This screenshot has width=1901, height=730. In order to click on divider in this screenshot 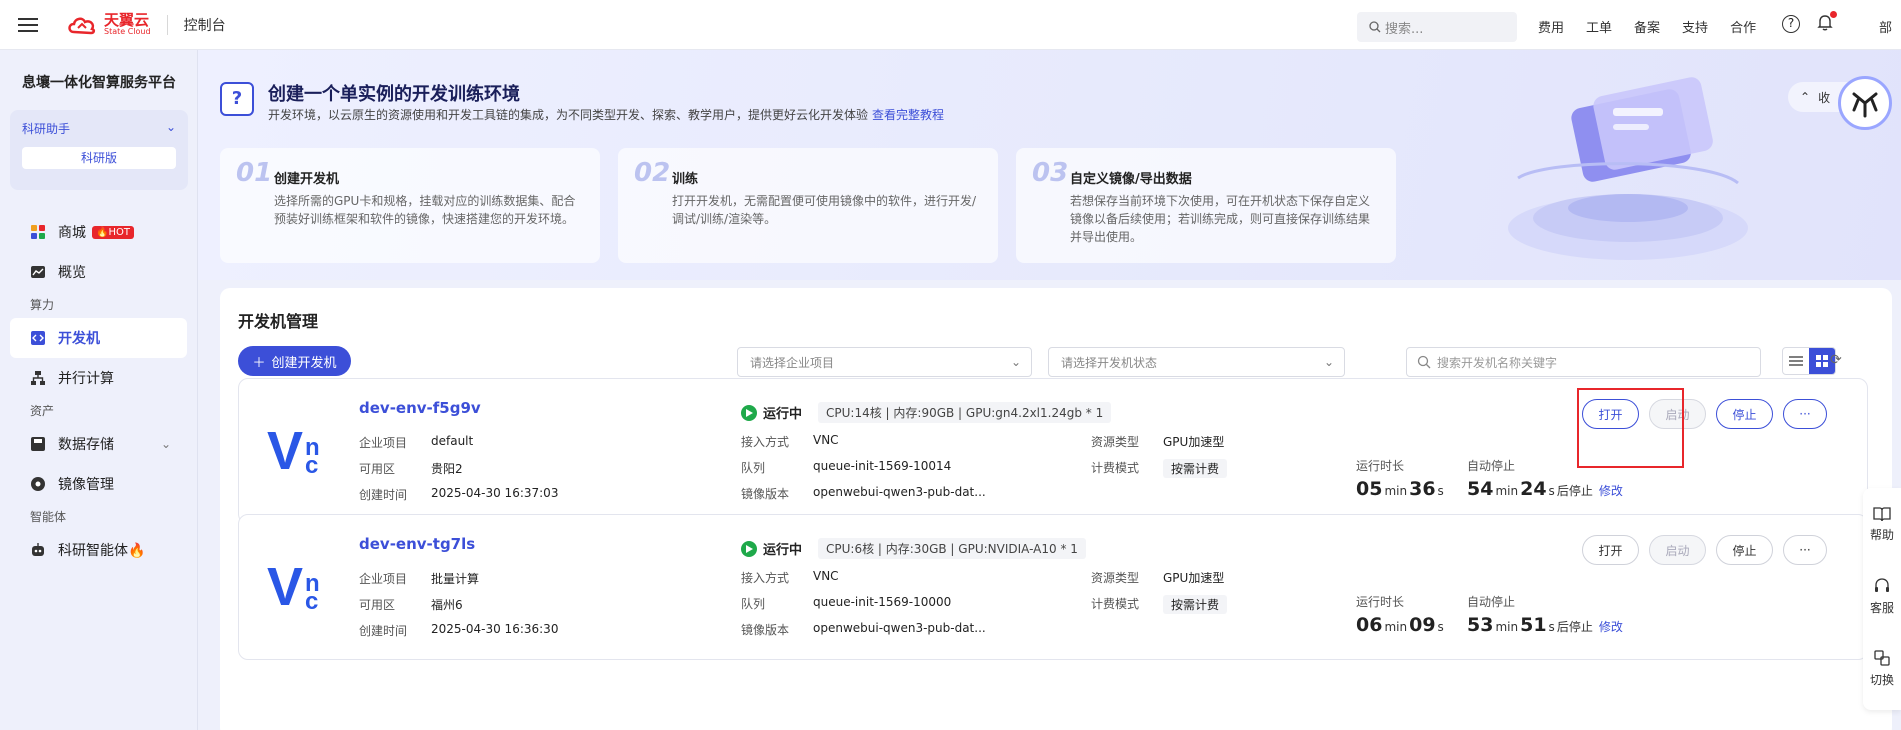, I will do `click(167, 24)`.